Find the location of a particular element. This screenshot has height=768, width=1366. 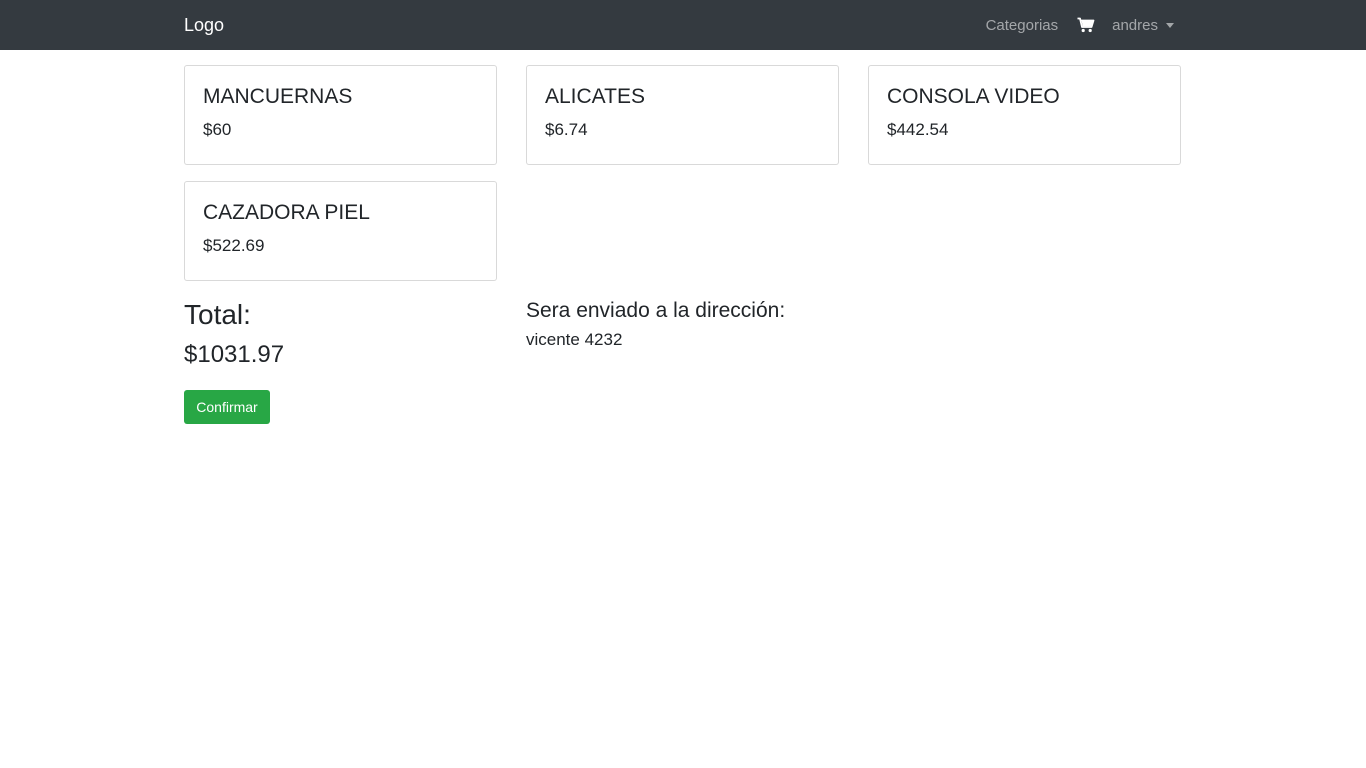

cart-item-price: $522.69 is located at coordinates (234, 245).